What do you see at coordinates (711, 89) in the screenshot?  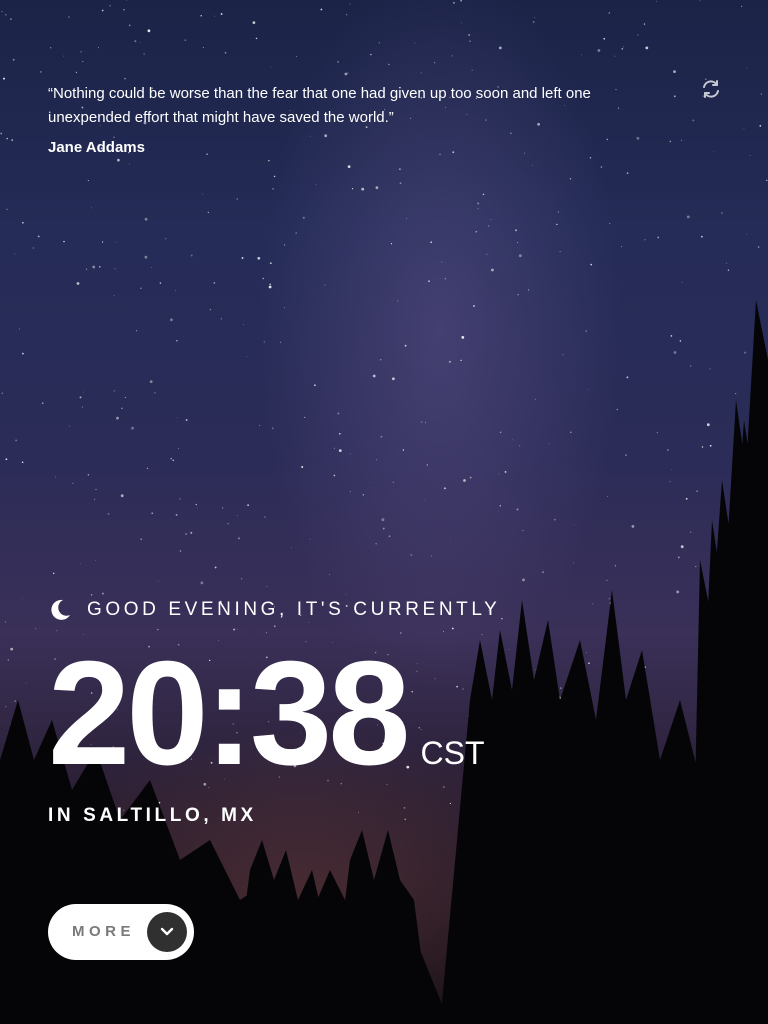 I see `refresh-button` at bounding box center [711, 89].